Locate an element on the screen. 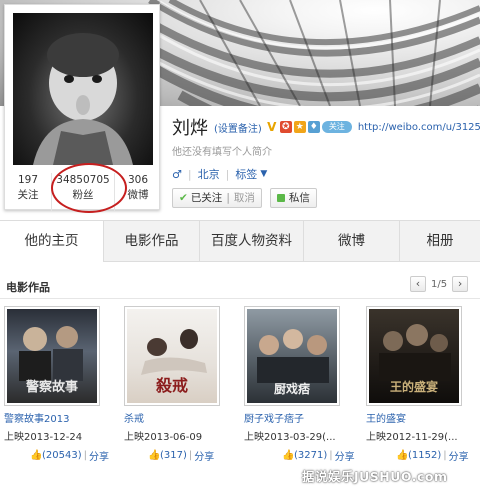  chevron-left-icon: ‹ is located at coordinates (418, 284).